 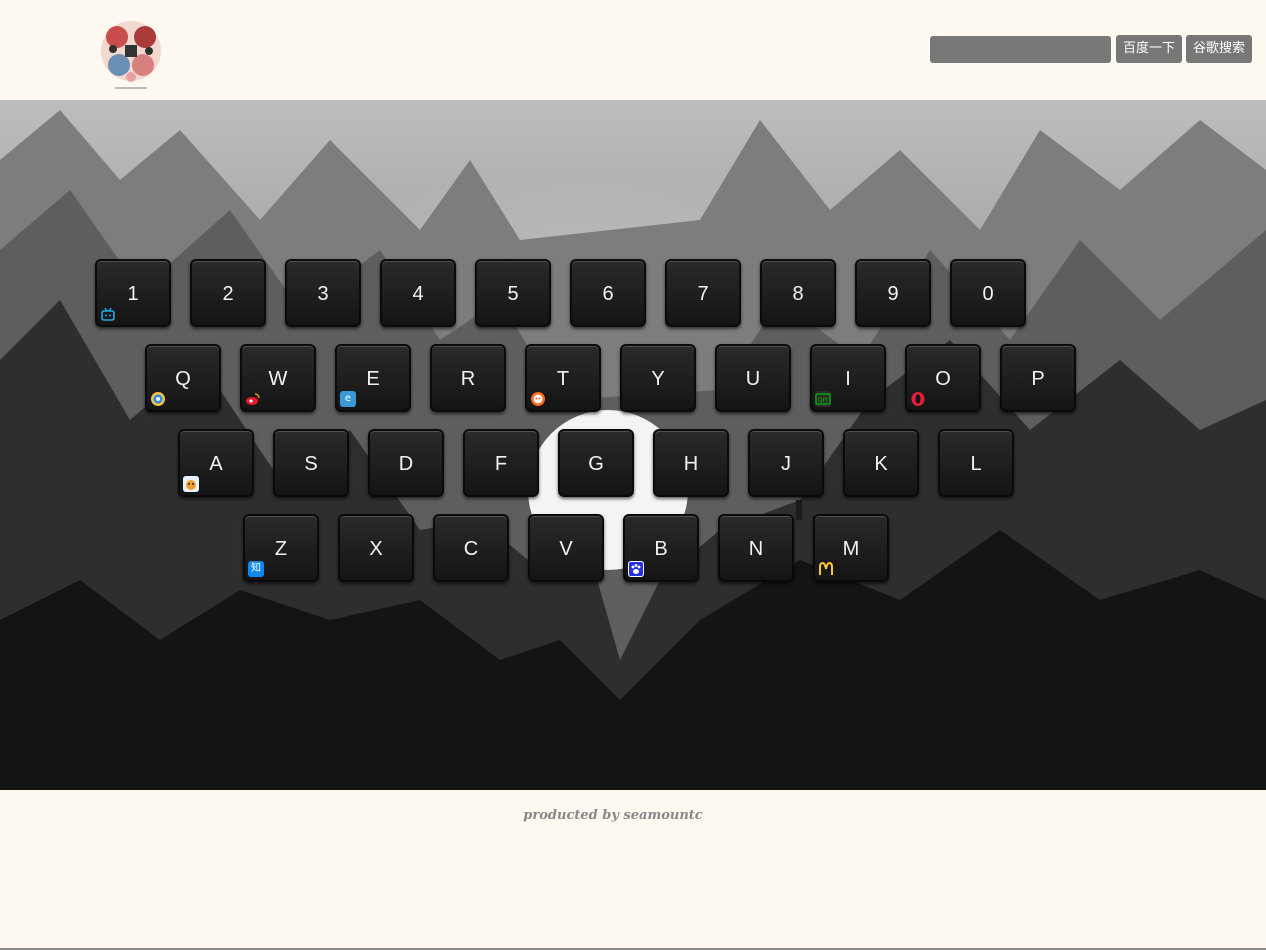 I want to click on key-e: Ee, so click(x=373, y=378).